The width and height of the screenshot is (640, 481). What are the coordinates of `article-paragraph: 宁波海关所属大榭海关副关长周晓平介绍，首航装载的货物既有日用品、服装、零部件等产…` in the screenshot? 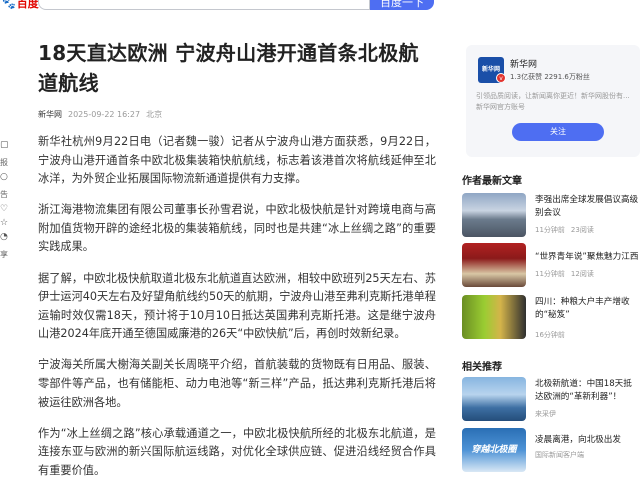 It's located at (237, 383).